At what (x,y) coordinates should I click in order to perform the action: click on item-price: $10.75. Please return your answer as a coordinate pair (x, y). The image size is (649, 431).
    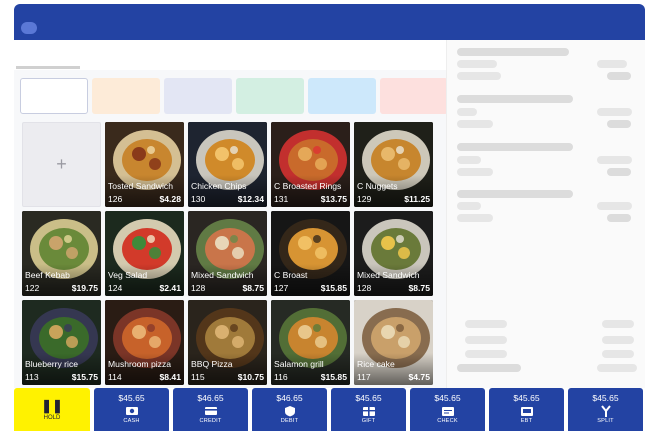
    Looking at the image, I should click on (250, 377).